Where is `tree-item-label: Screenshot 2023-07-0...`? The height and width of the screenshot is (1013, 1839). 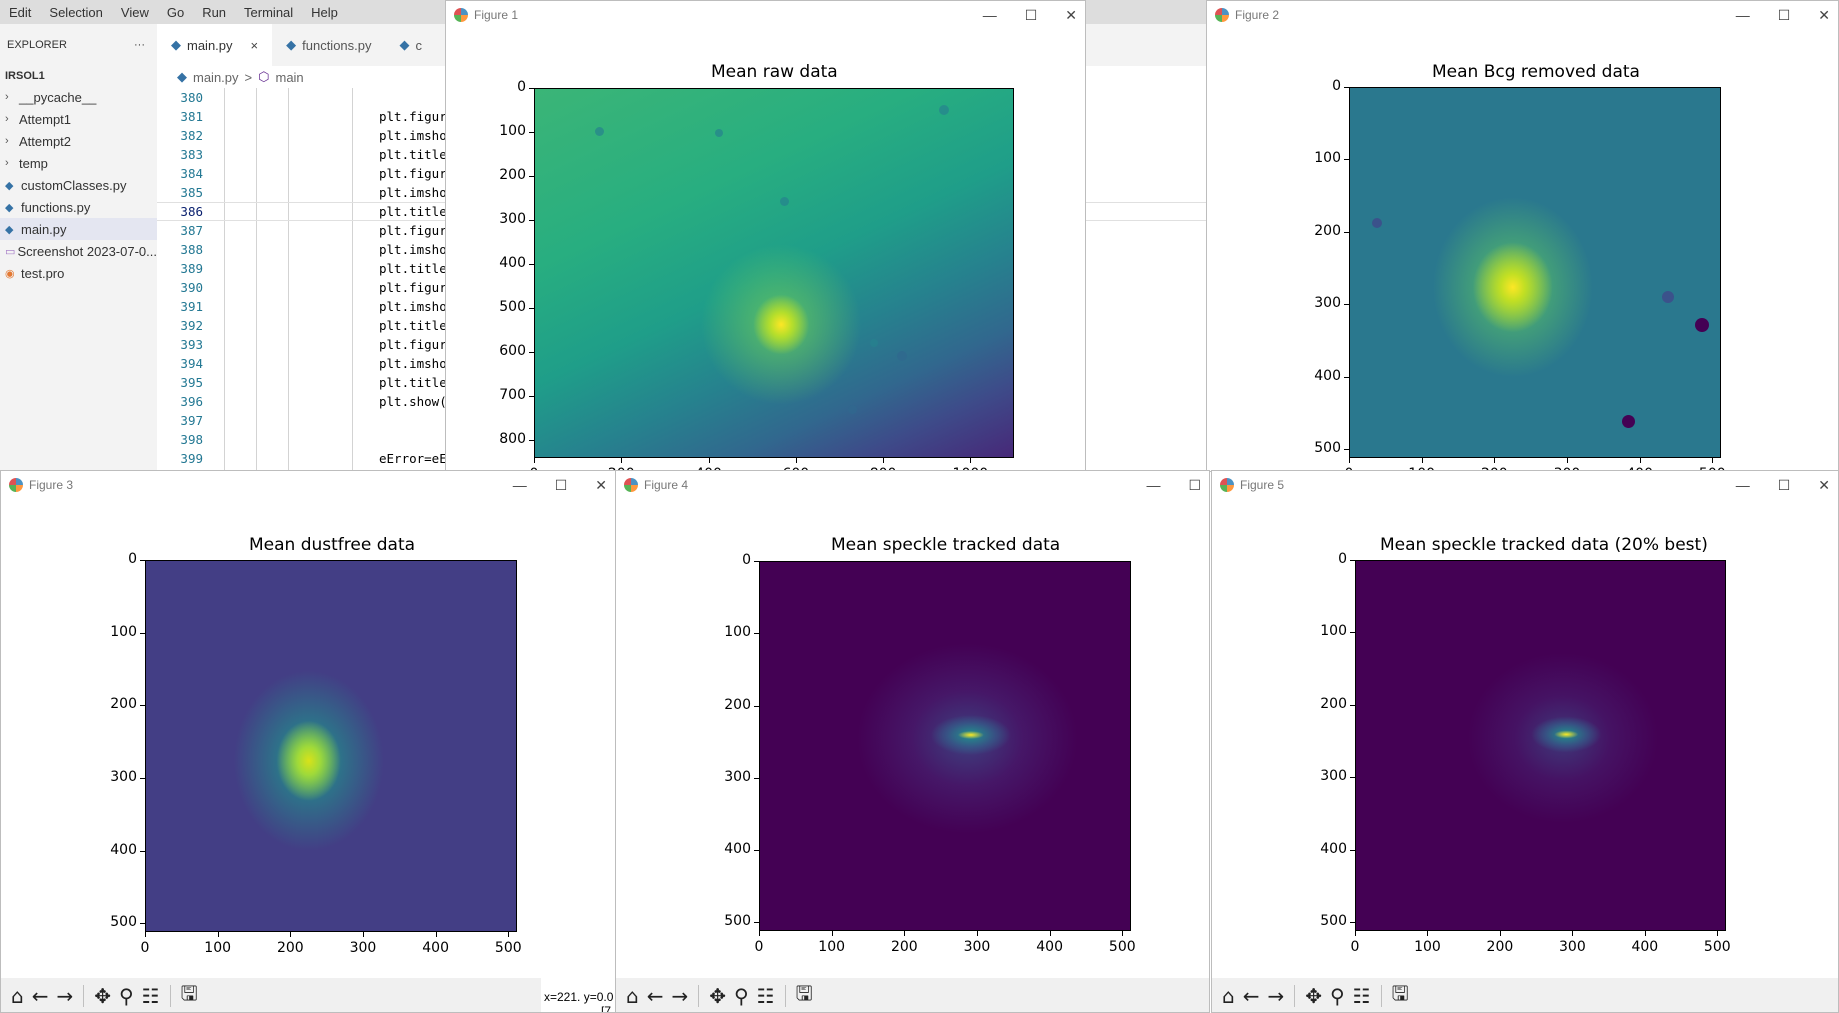
tree-item-label: Screenshot 2023-07-0... is located at coordinates (87, 251).